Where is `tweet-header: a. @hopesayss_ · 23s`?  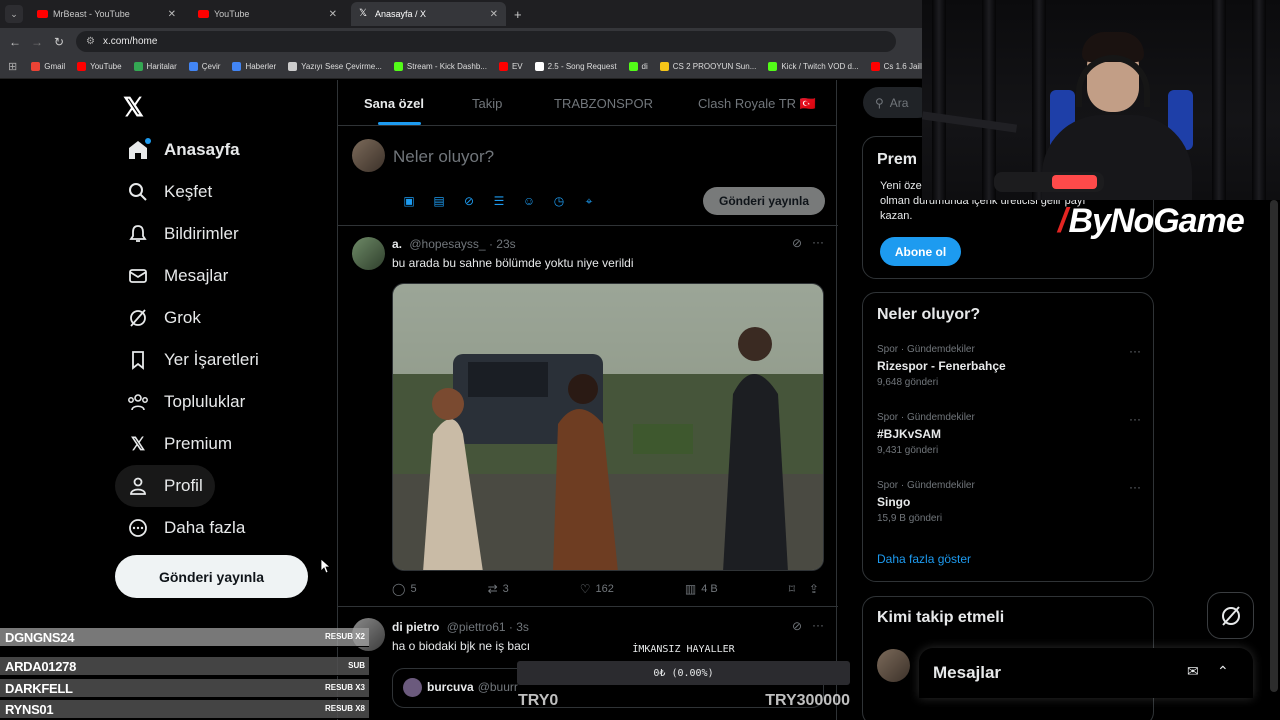
tweet-header: a. @hopesayss_ · 23s is located at coordinates (454, 244).